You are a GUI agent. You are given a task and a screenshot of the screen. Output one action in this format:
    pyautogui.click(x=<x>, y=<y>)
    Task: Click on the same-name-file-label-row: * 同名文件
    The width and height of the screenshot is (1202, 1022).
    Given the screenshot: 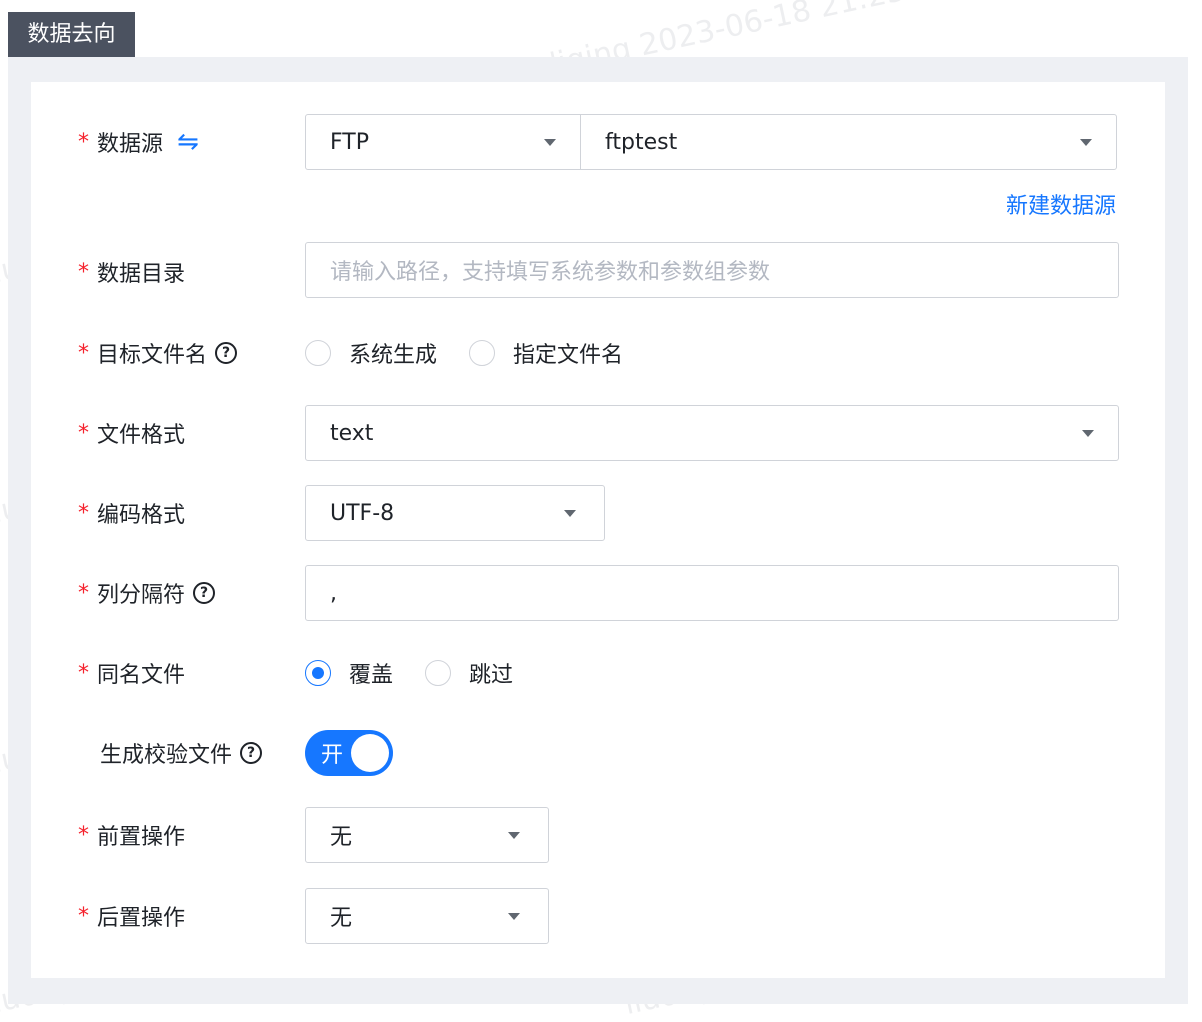 What is the action you would take?
    pyautogui.click(x=132, y=673)
    